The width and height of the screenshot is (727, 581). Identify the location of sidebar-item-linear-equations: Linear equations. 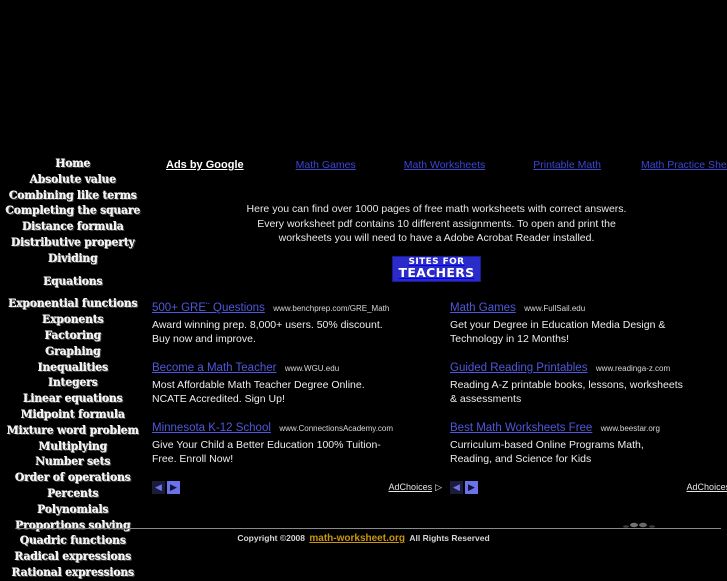
(72, 399).